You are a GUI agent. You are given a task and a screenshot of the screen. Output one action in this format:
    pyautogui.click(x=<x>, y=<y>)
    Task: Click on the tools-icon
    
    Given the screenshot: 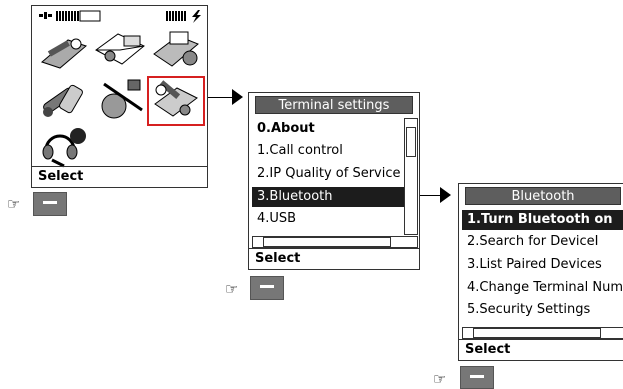 What is the action you would take?
    pyautogui.click(x=64, y=51)
    